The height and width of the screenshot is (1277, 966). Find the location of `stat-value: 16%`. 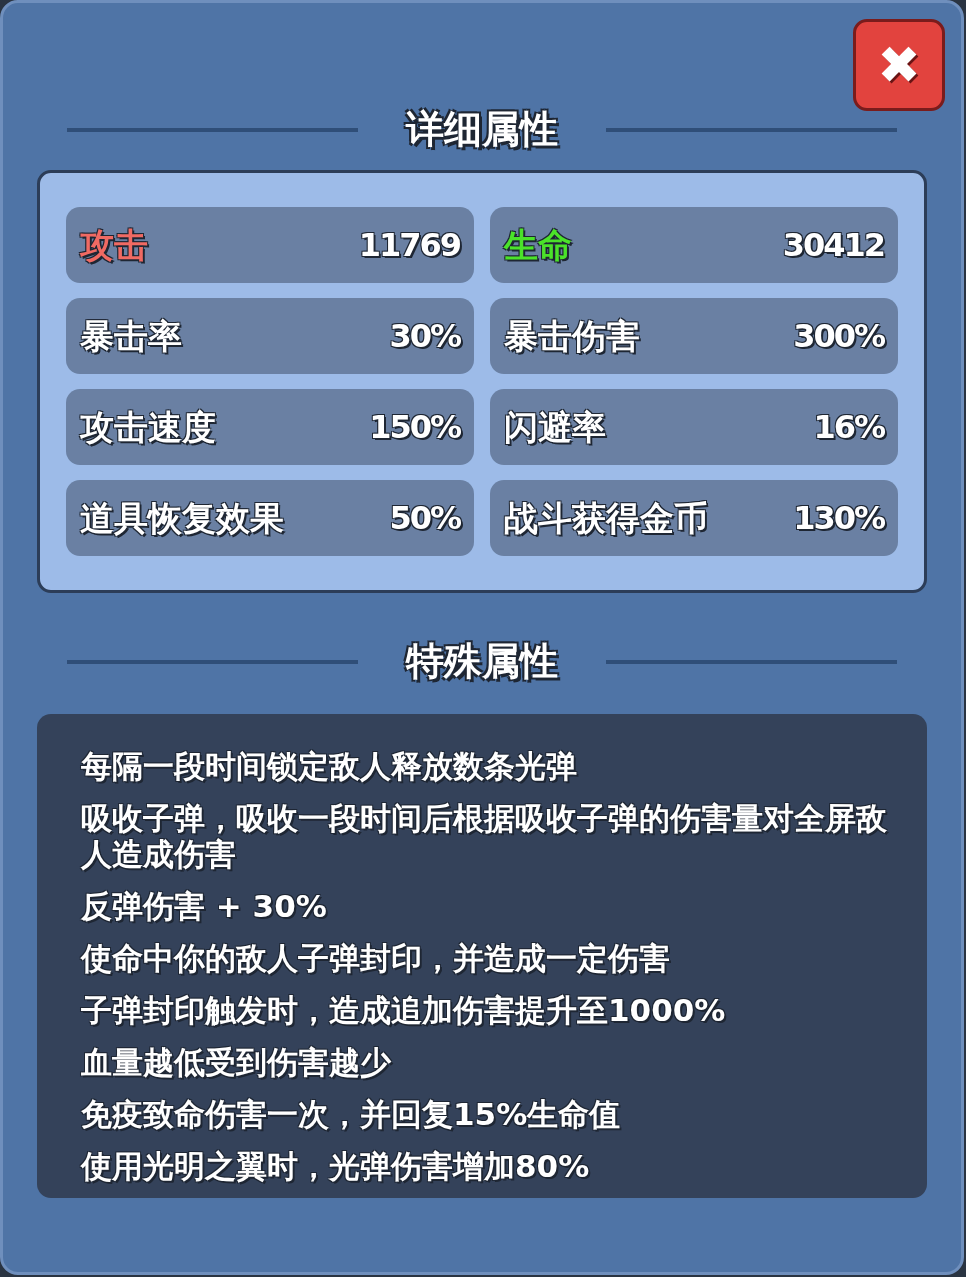

stat-value: 16% is located at coordinates (848, 427).